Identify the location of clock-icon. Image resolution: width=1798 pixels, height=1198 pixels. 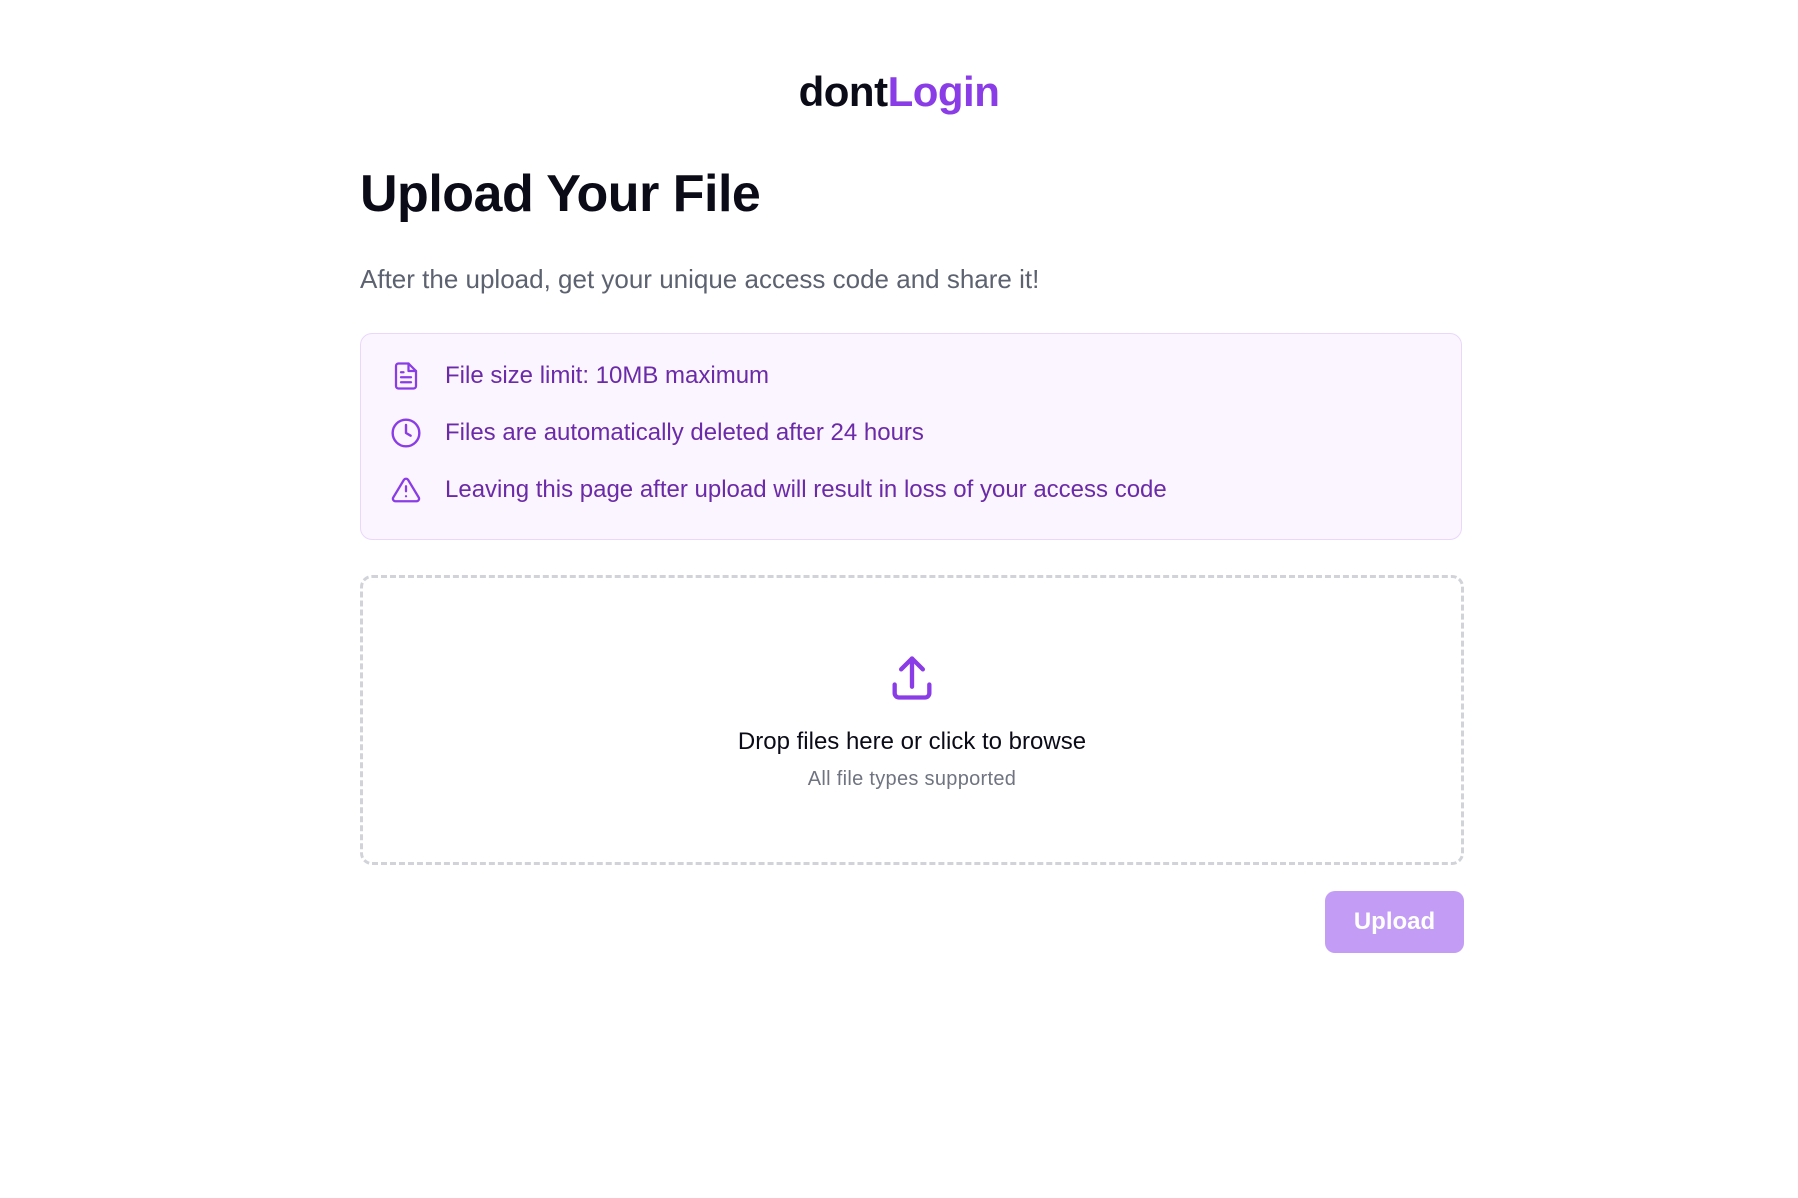
(406, 433).